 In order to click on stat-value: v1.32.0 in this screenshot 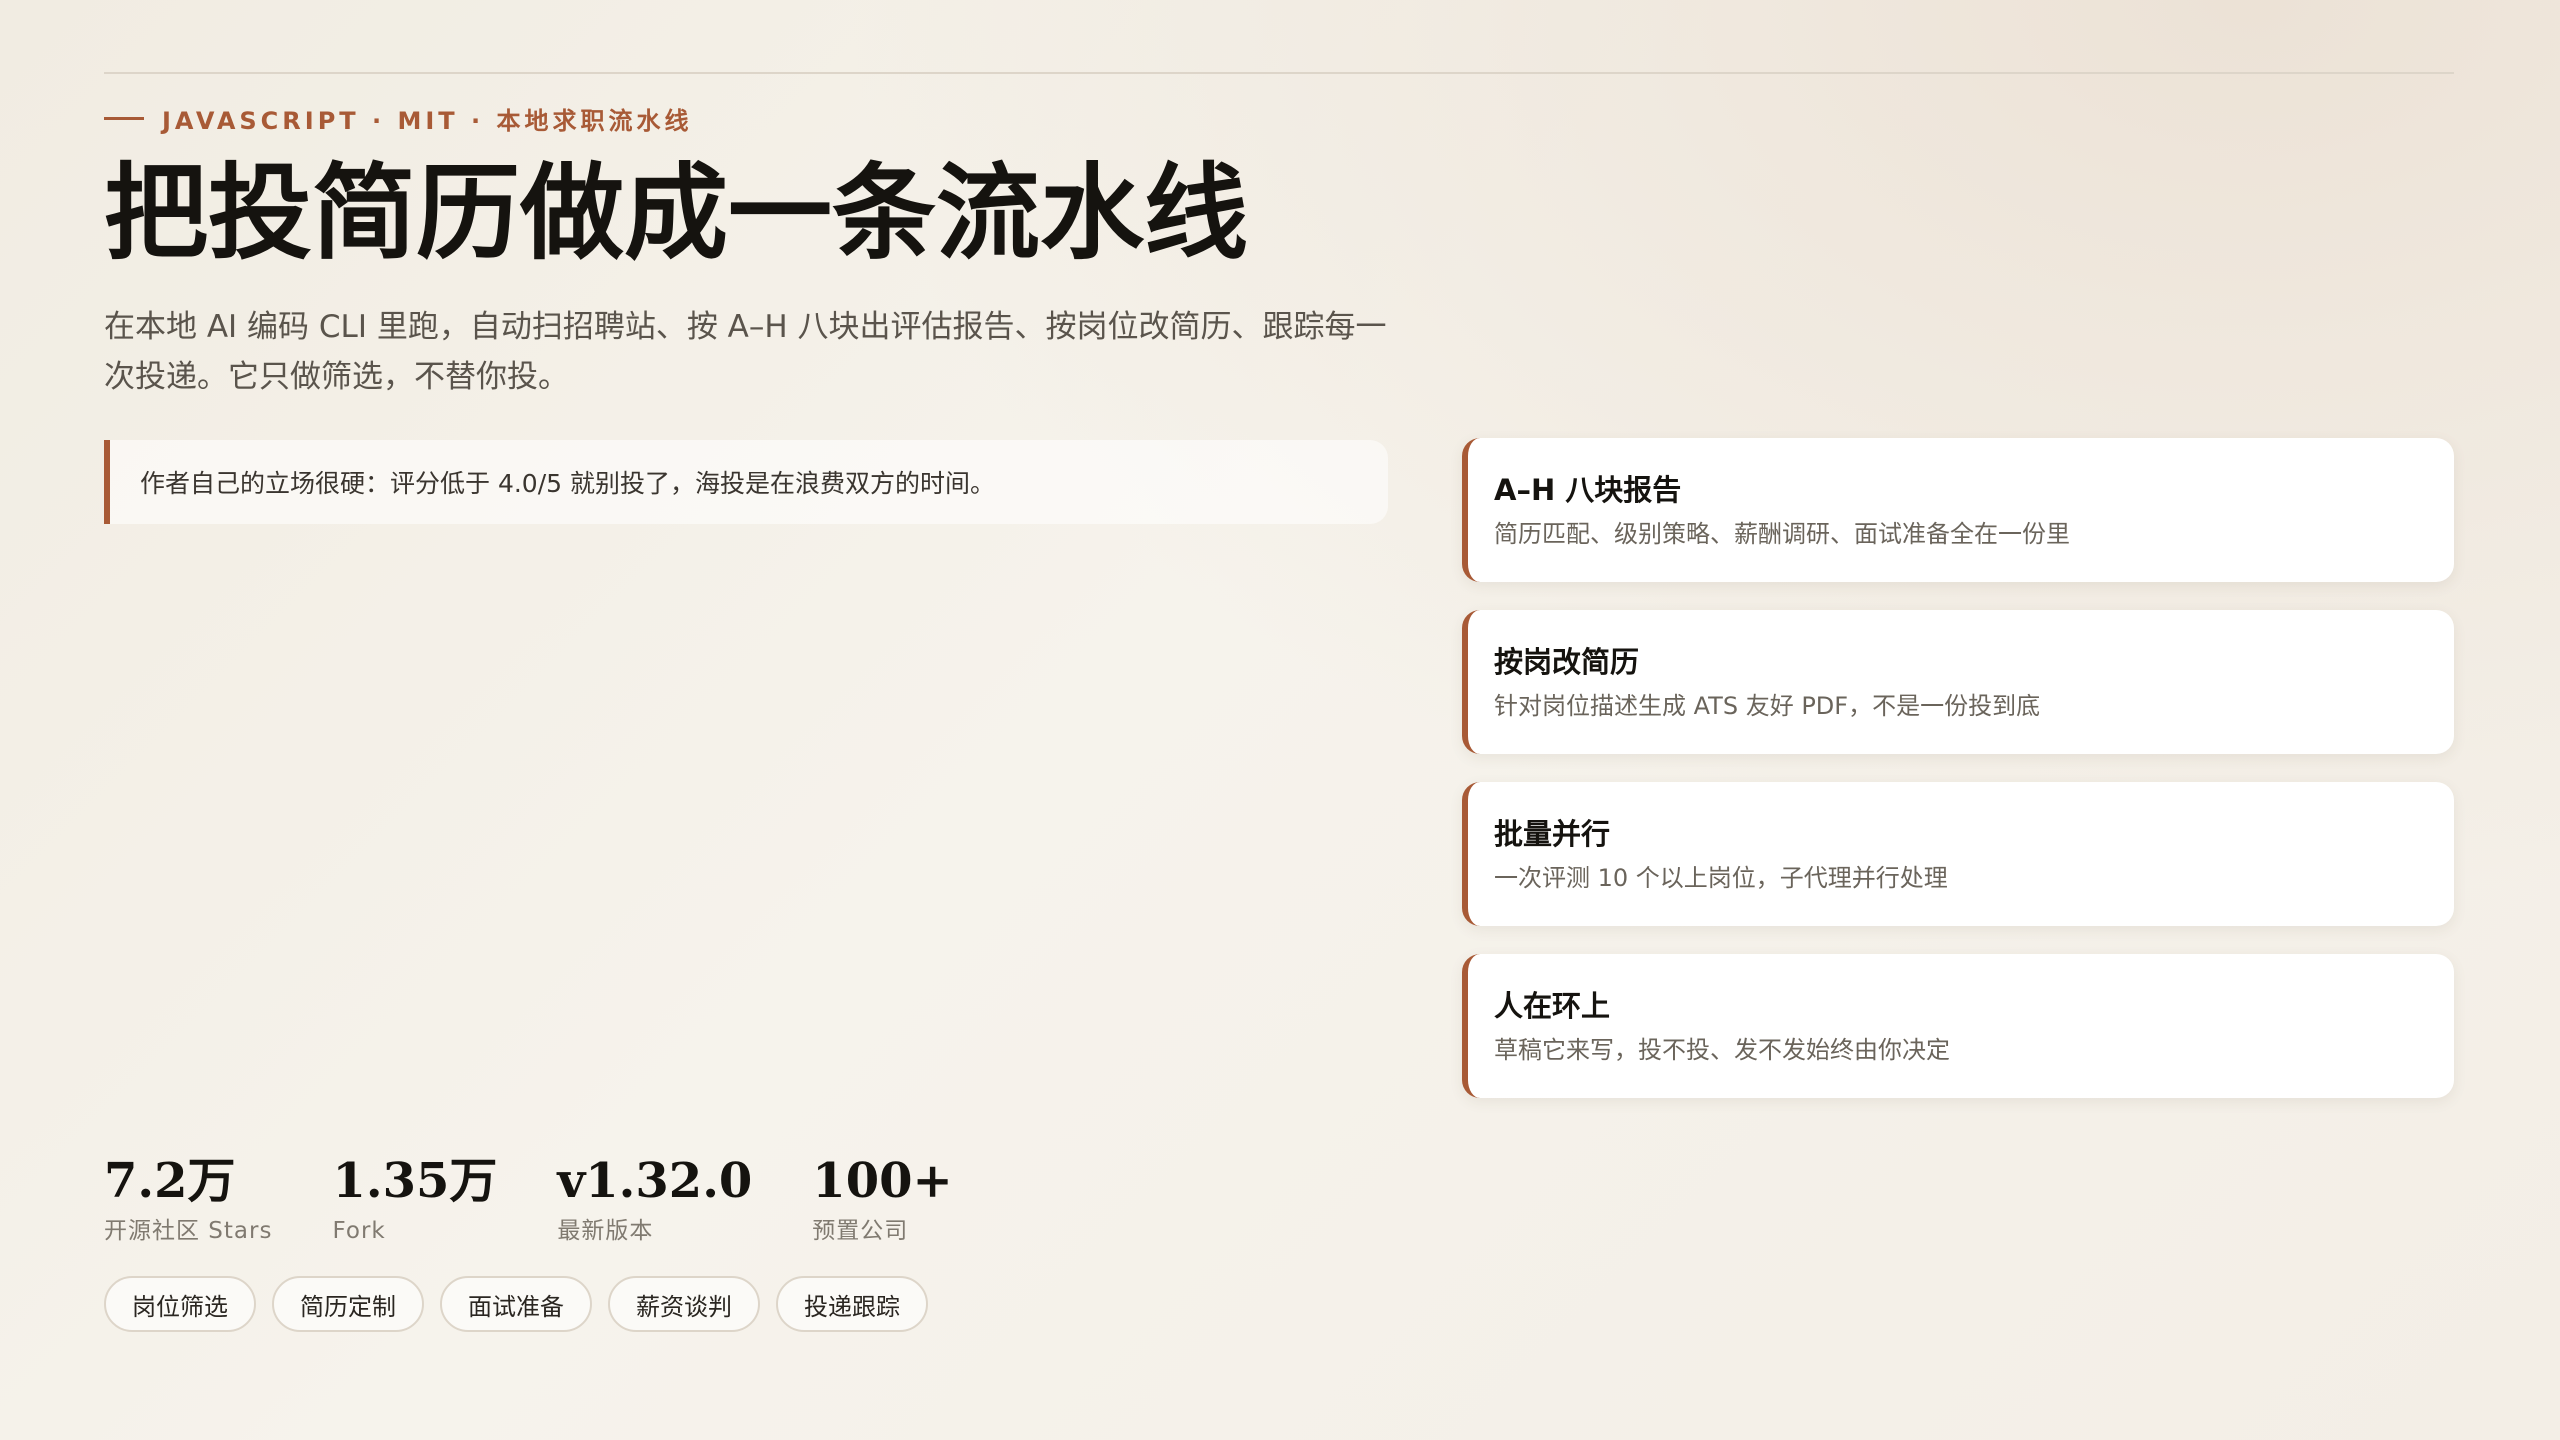, I will do `click(655, 1181)`.